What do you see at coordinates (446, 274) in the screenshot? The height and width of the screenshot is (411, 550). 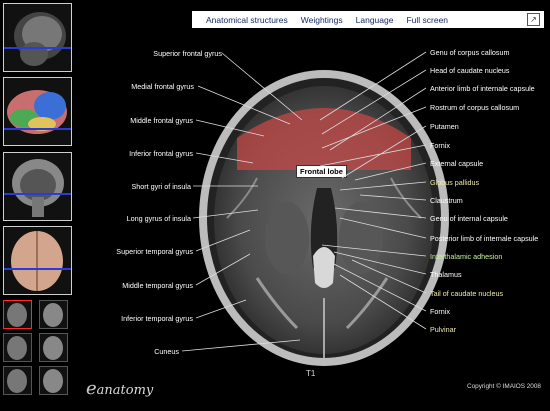 I see `label-thalamus: Thalamus` at bounding box center [446, 274].